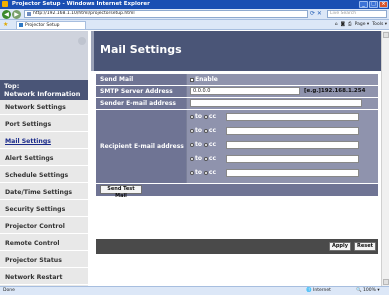 Image resolution: width=389 pixels, height=295 pixels. I want to click on vertical-scrollbar, so click(385, 158).